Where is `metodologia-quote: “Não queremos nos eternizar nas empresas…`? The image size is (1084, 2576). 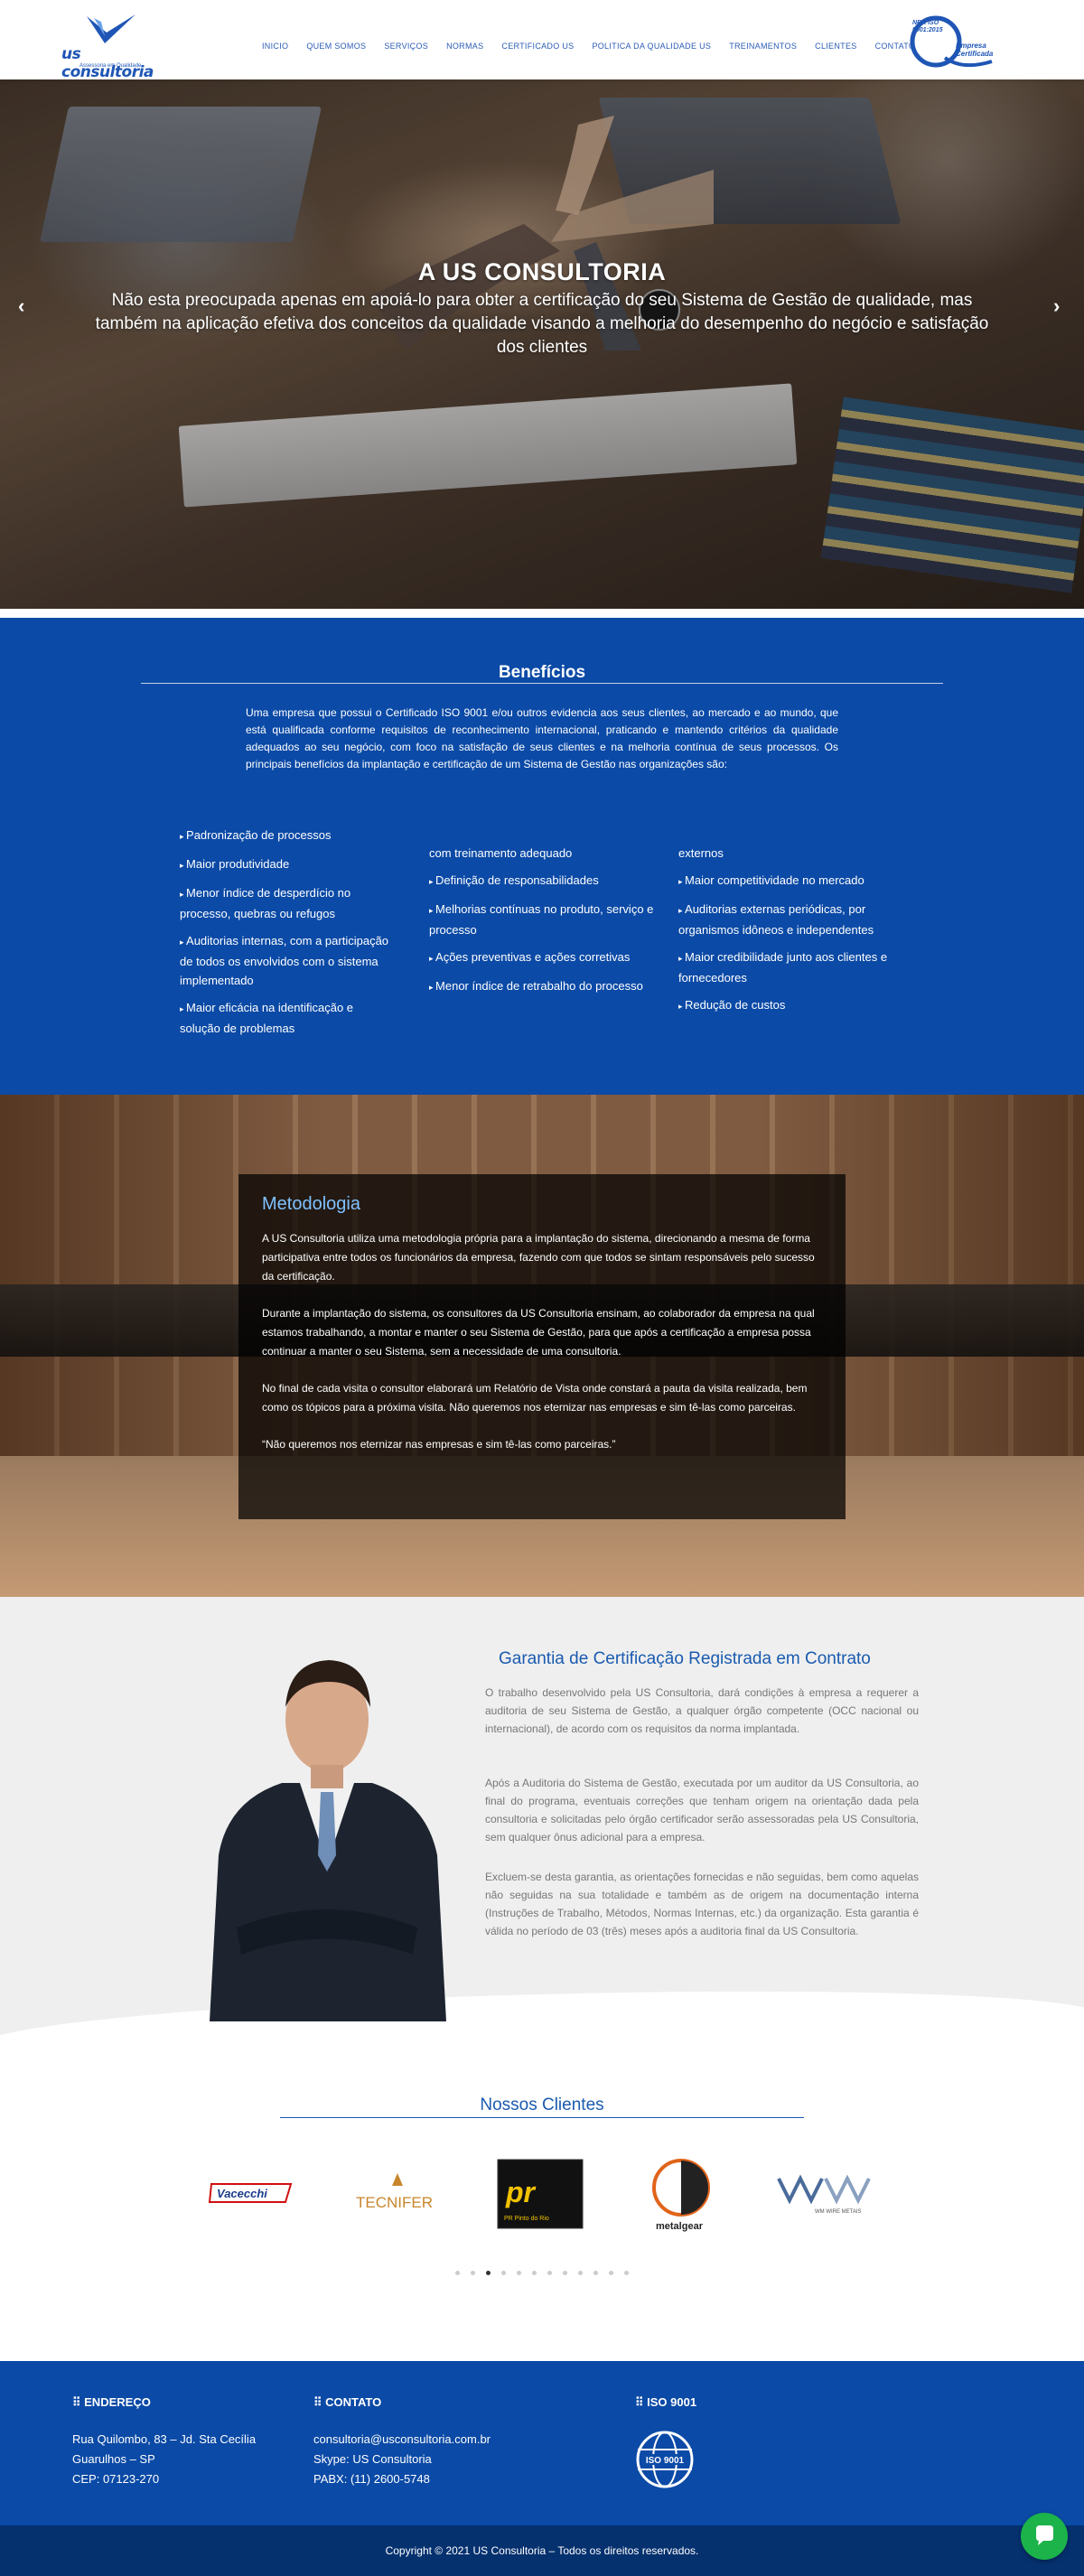 metodologia-quote: “Não queremos nos eternizar nas empresas… is located at coordinates (439, 1445).